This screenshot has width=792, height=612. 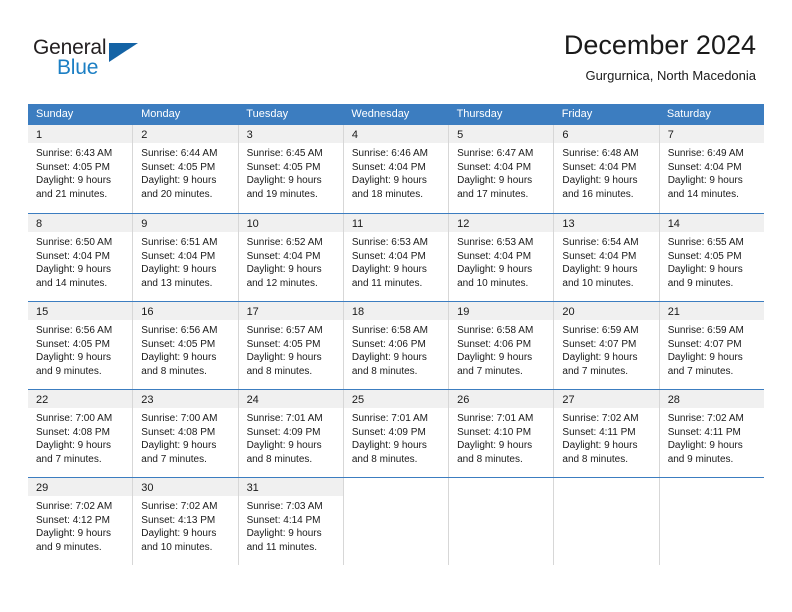 What do you see at coordinates (178, 520) in the screenshot?
I see `sunset-text: Sunset: 4:13 PM` at bounding box center [178, 520].